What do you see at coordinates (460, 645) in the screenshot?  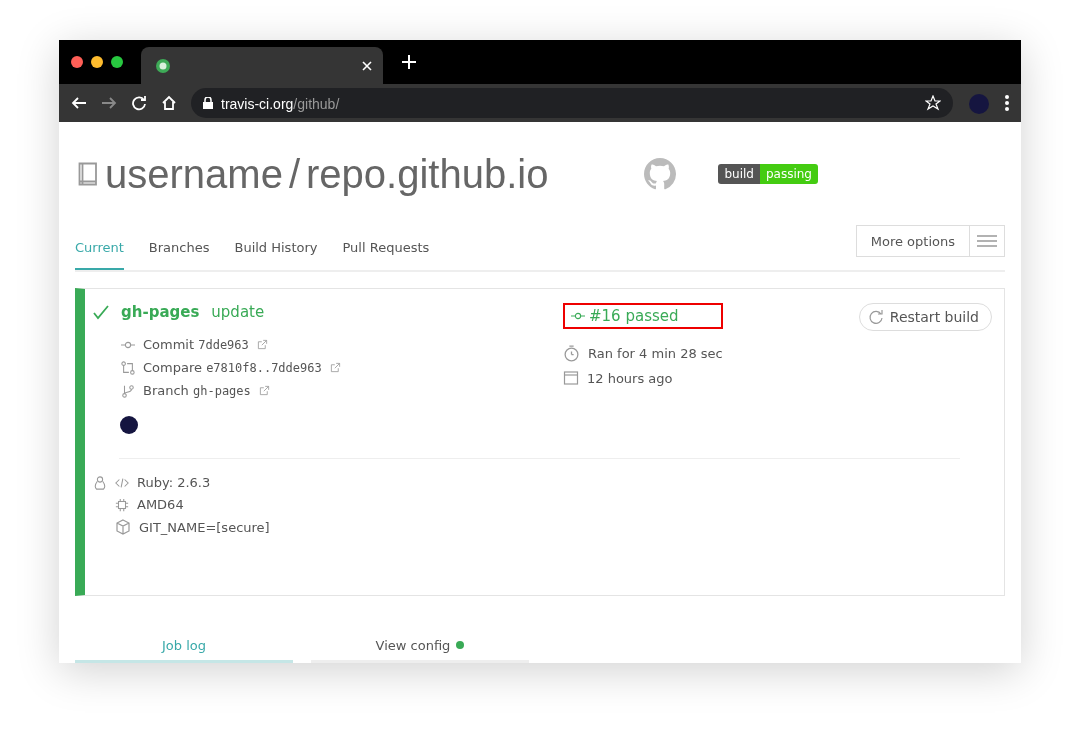 I see `status-dot` at bounding box center [460, 645].